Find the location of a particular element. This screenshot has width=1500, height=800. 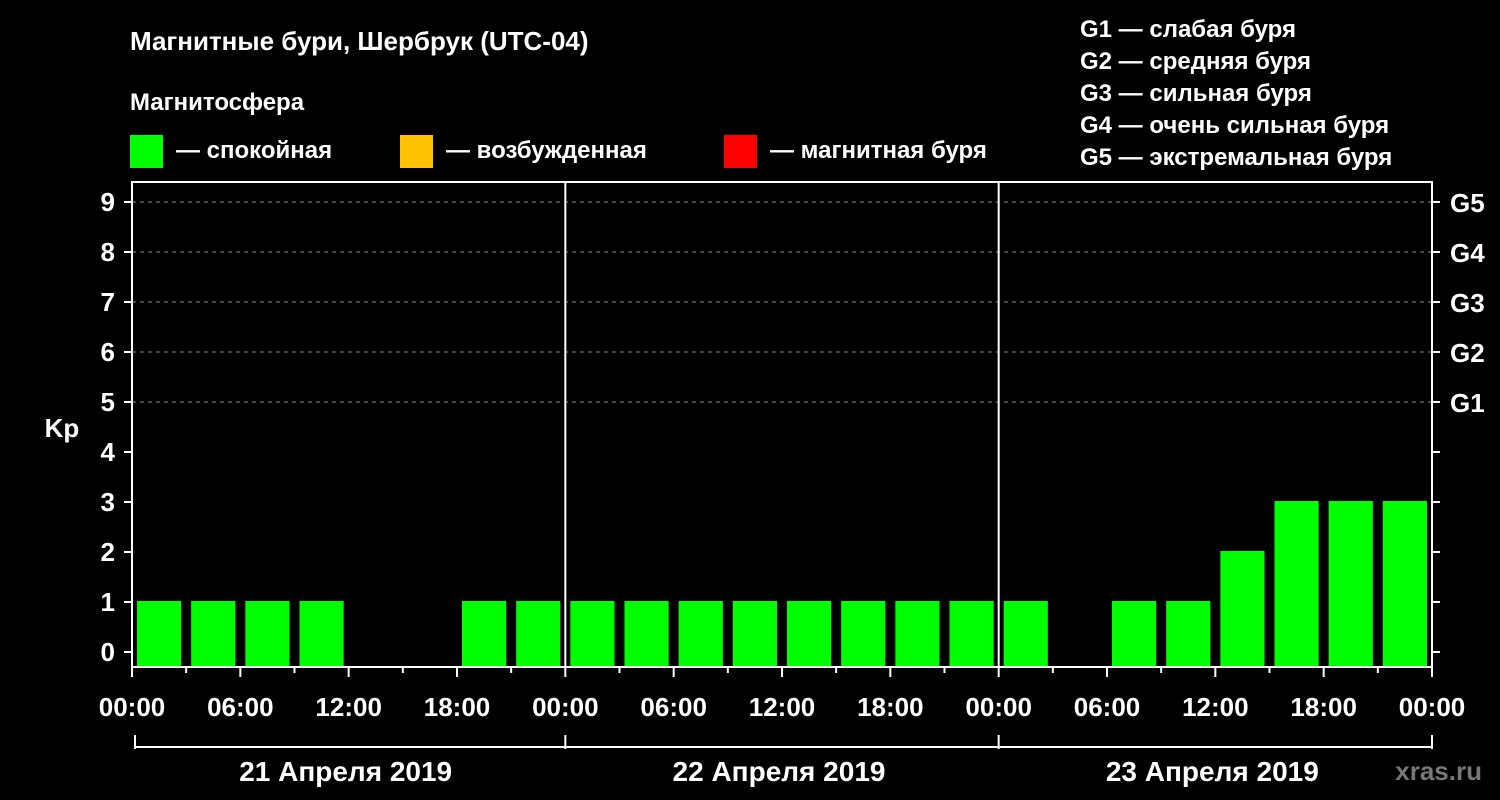

g-scale-label: G5 is located at coordinates (1467, 203).